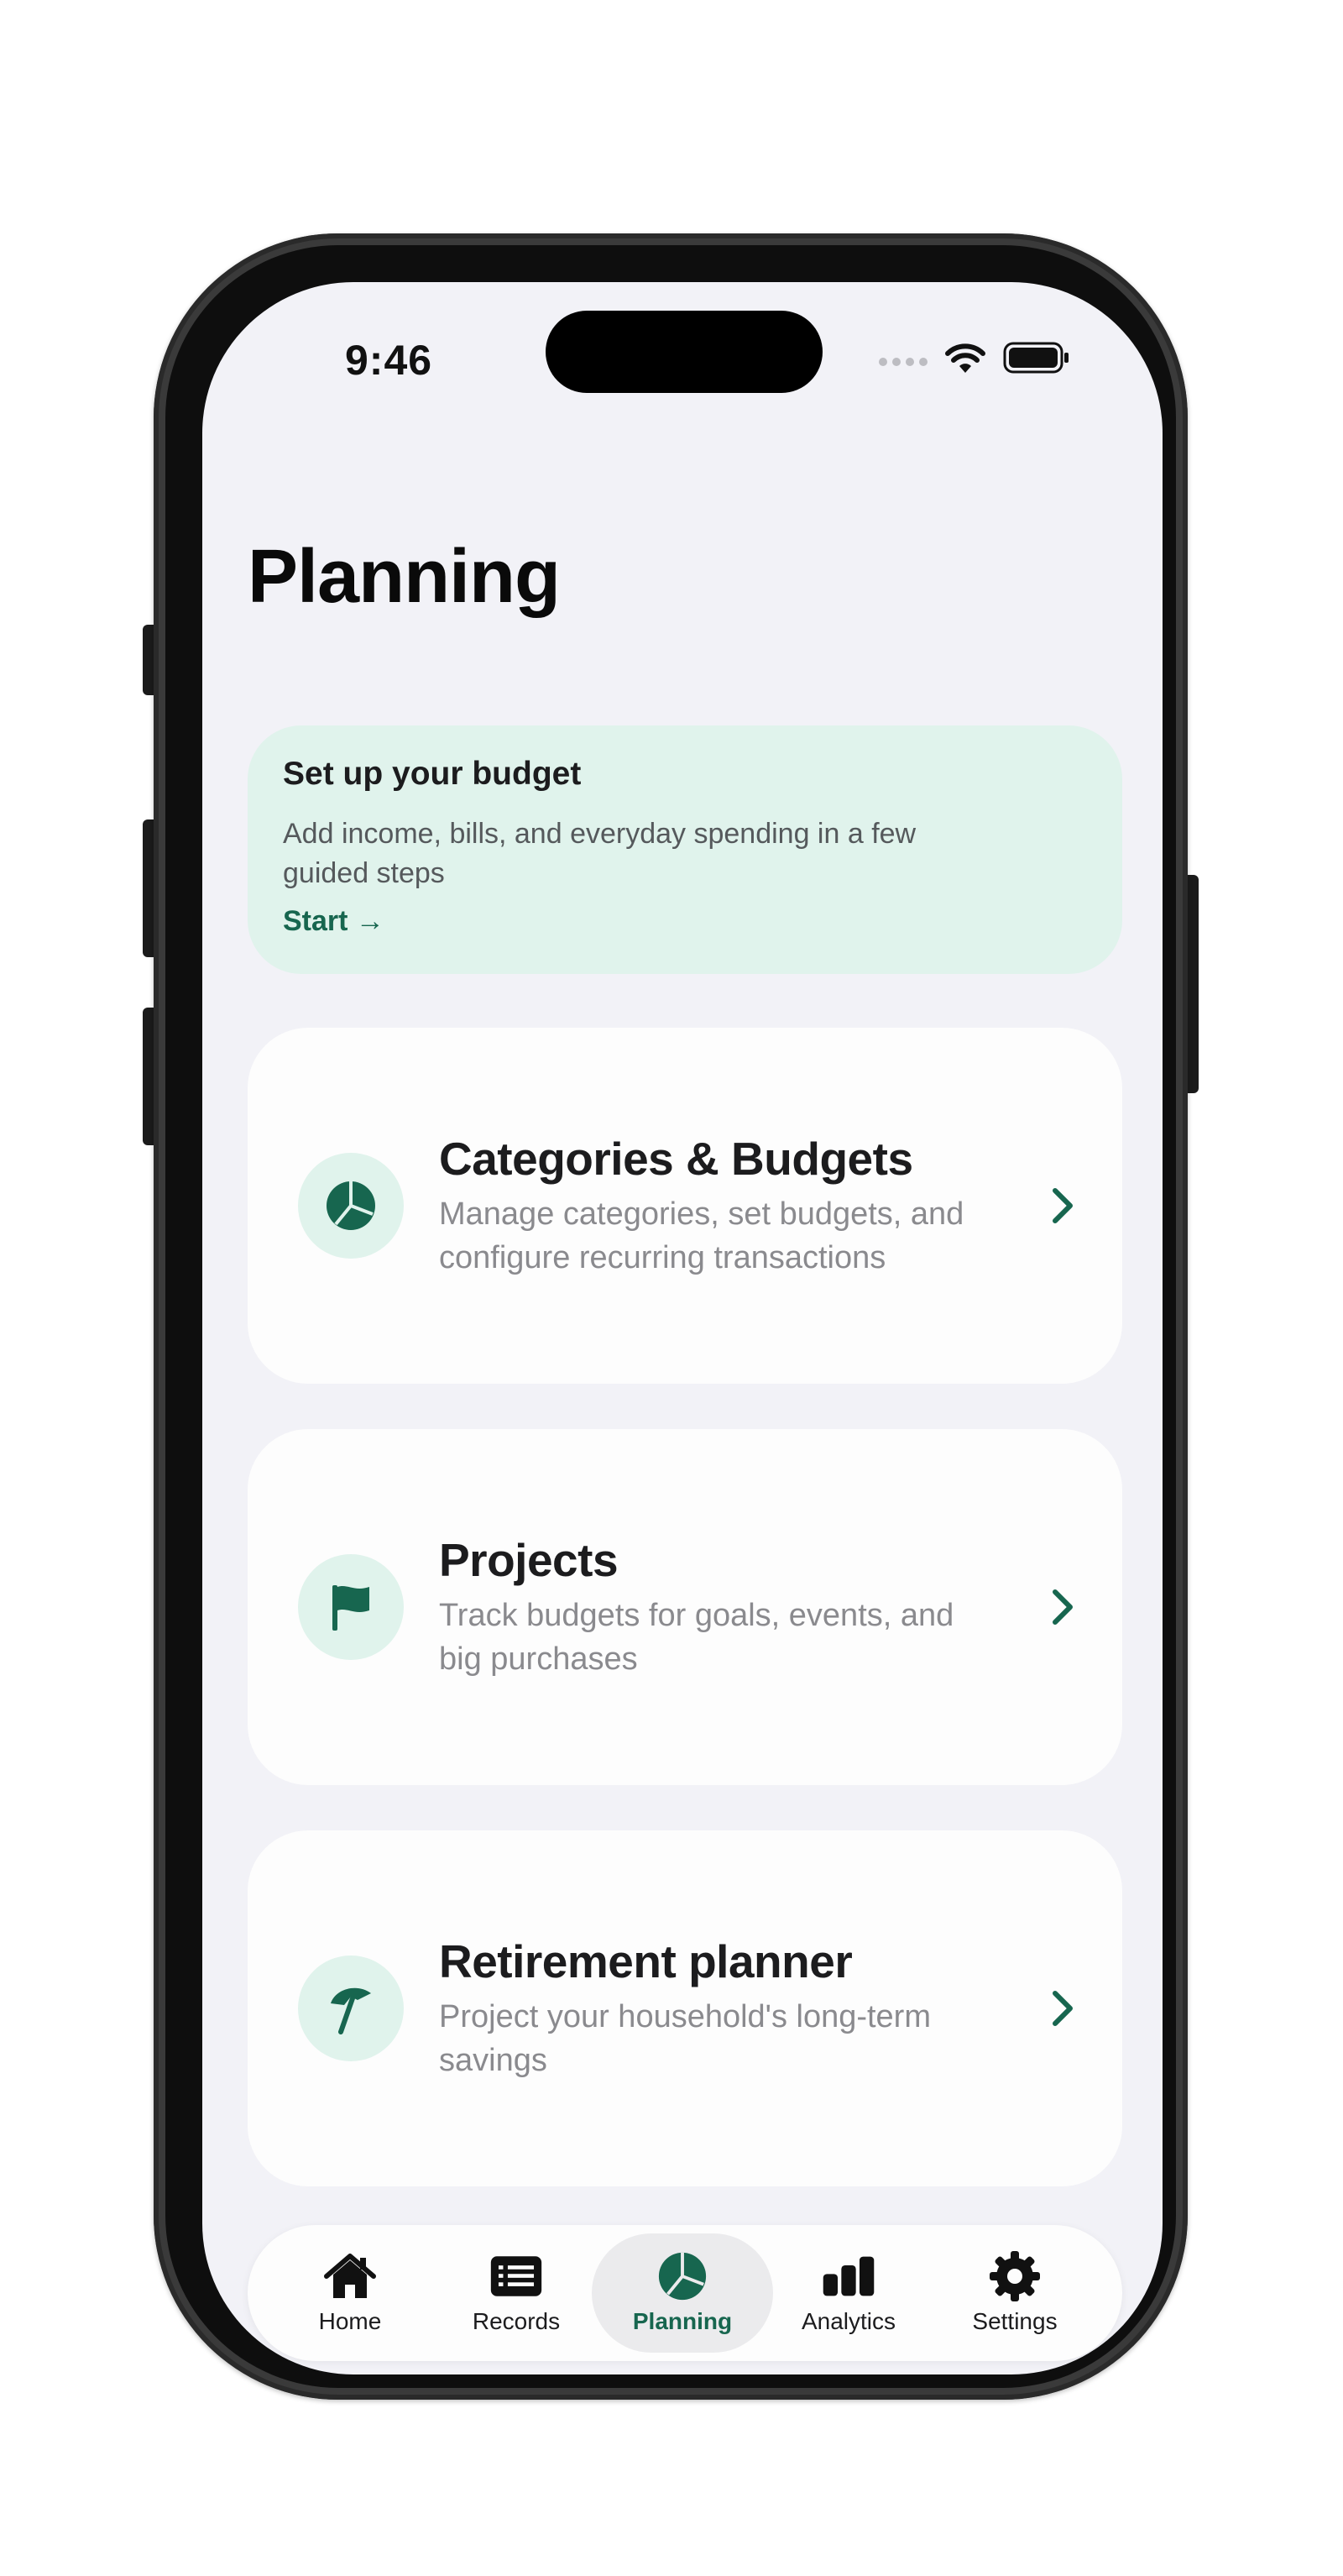  I want to click on categories-icon-badge, so click(351, 1206).